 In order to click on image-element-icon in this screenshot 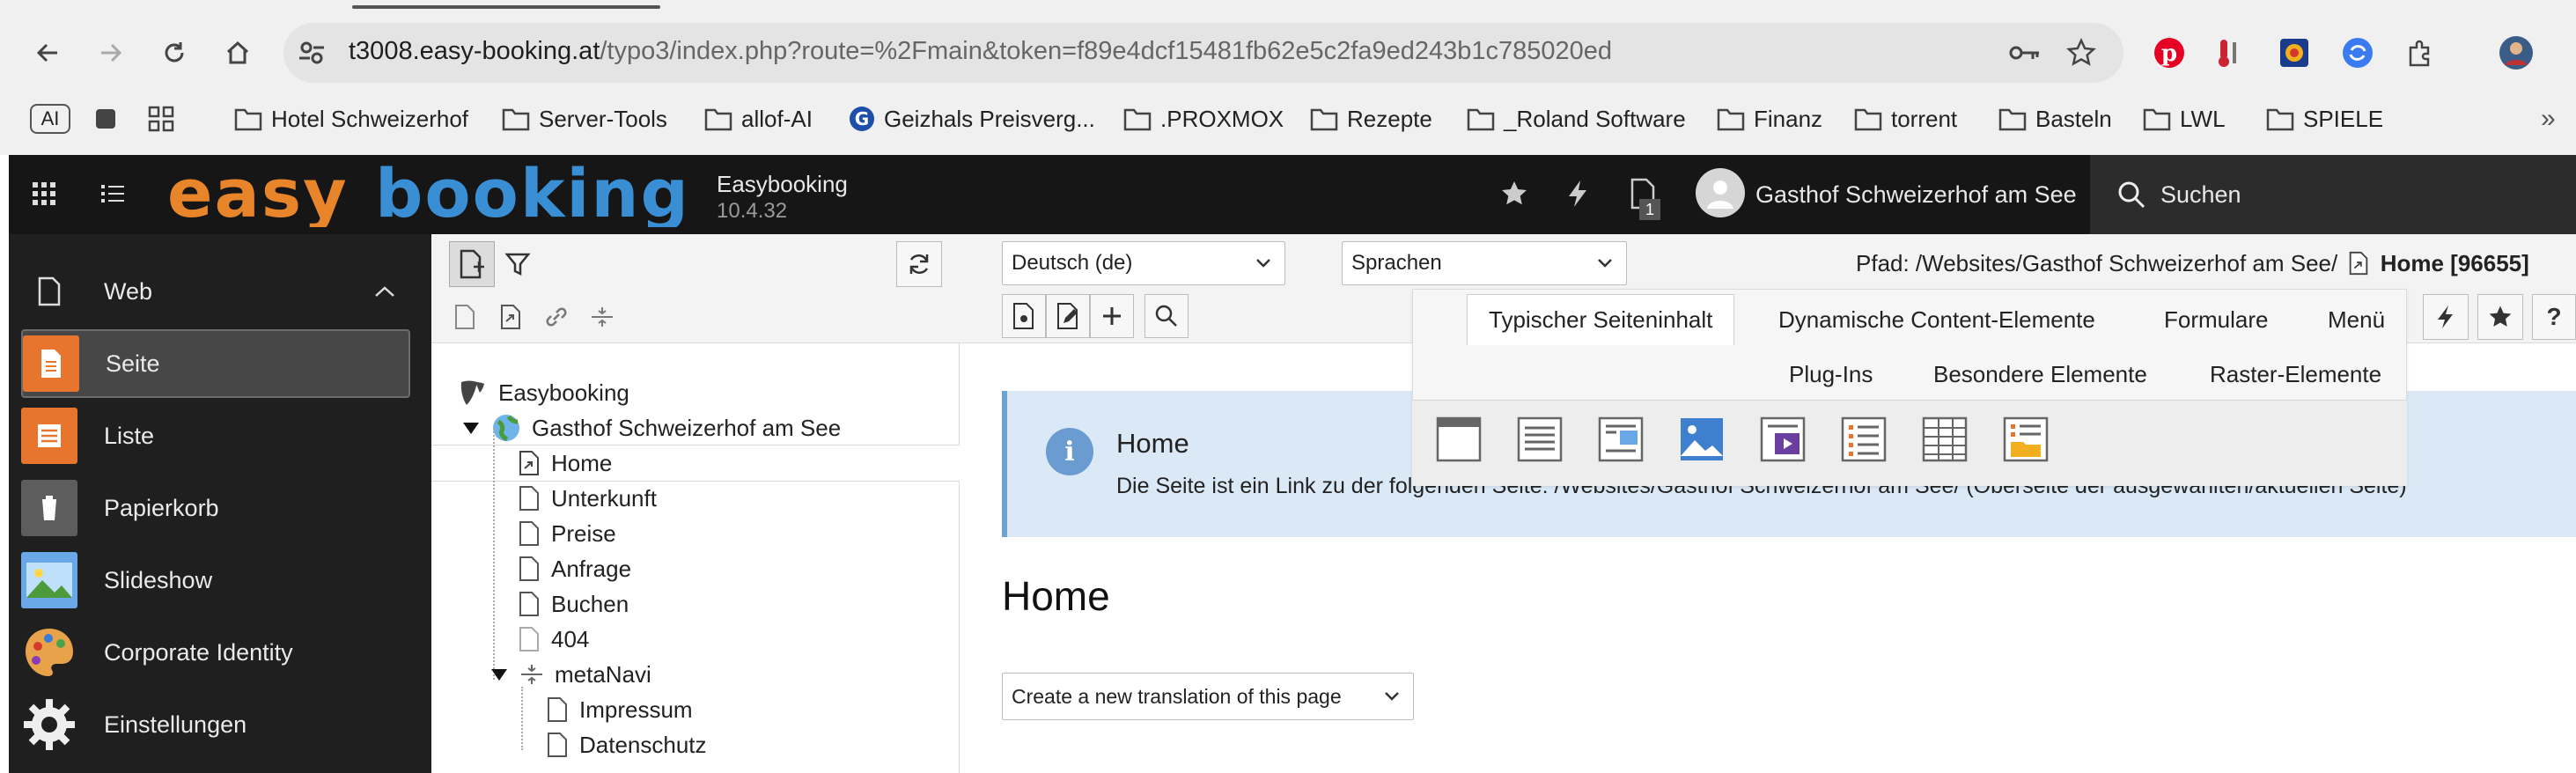, I will do `click(1702, 439)`.